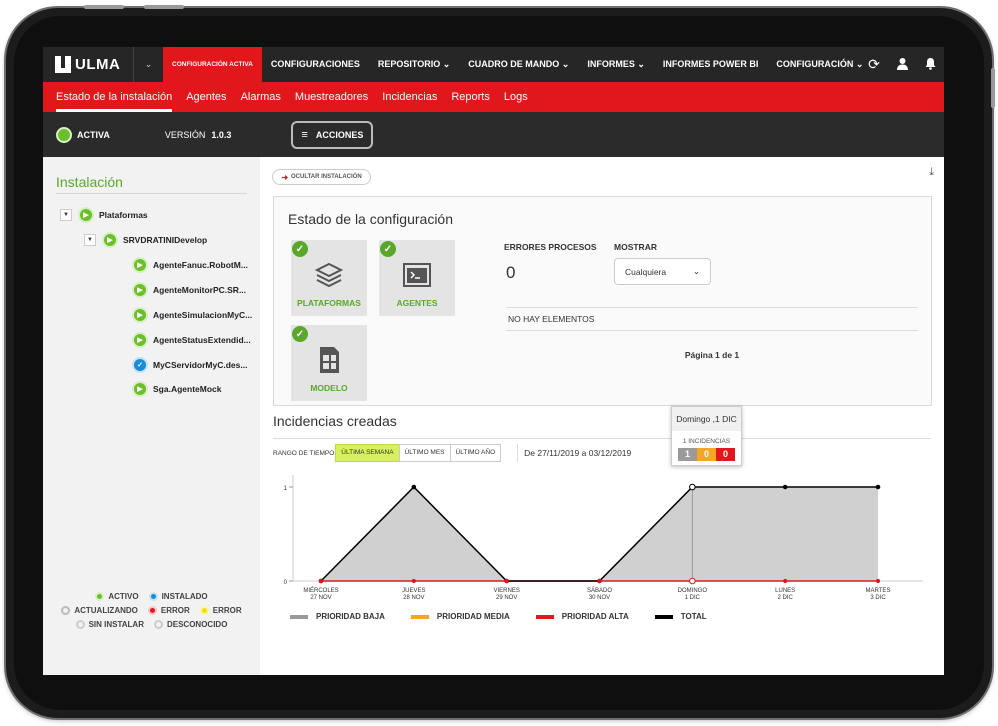 The height and width of the screenshot is (726, 998). What do you see at coordinates (106, 610) in the screenshot?
I see `legend-label: ACTUALIZANDO` at bounding box center [106, 610].